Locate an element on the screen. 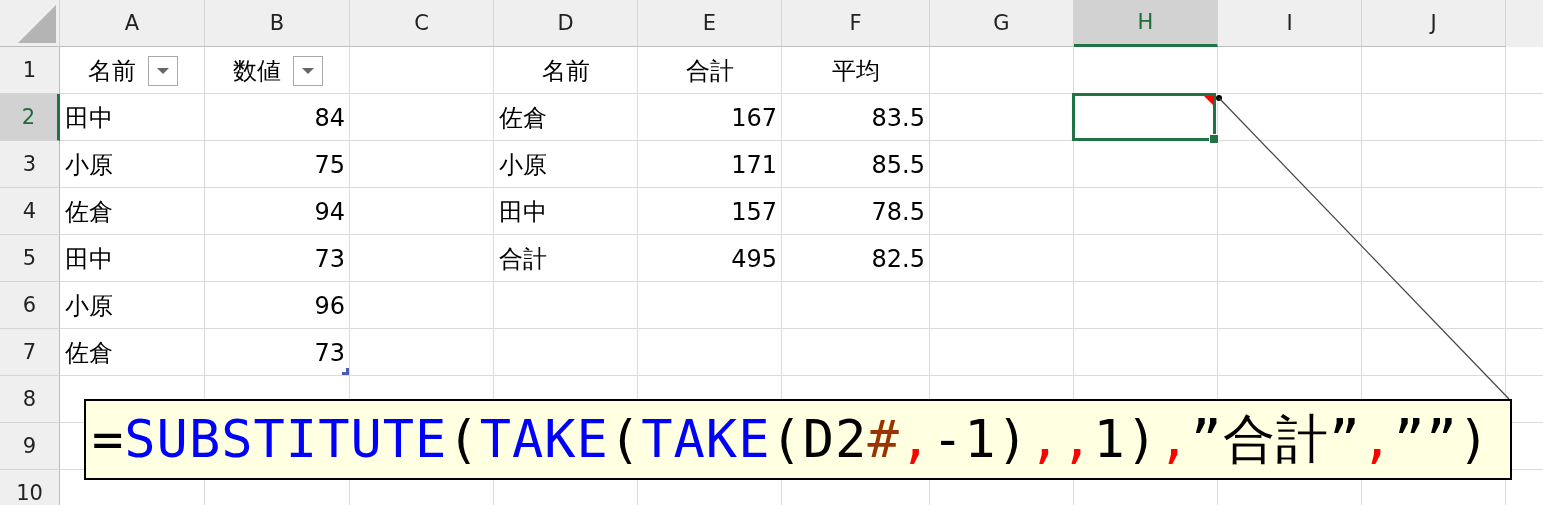  column-header: G is located at coordinates (1002, 23).